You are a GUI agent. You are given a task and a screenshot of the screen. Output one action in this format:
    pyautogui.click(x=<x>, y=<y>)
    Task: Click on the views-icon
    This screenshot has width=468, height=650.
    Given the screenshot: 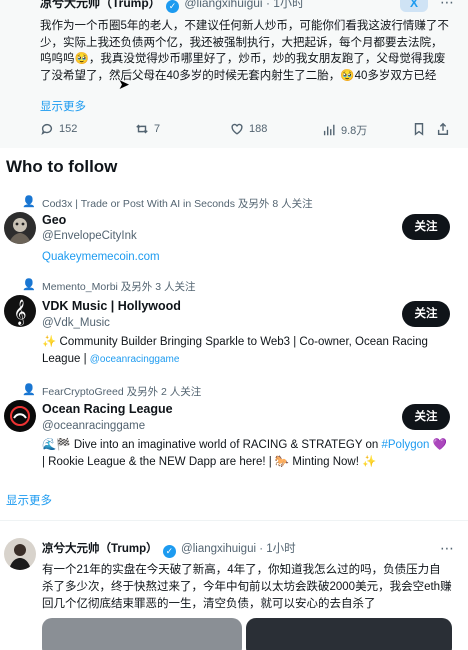 What is the action you would take?
    pyautogui.click(x=329, y=130)
    